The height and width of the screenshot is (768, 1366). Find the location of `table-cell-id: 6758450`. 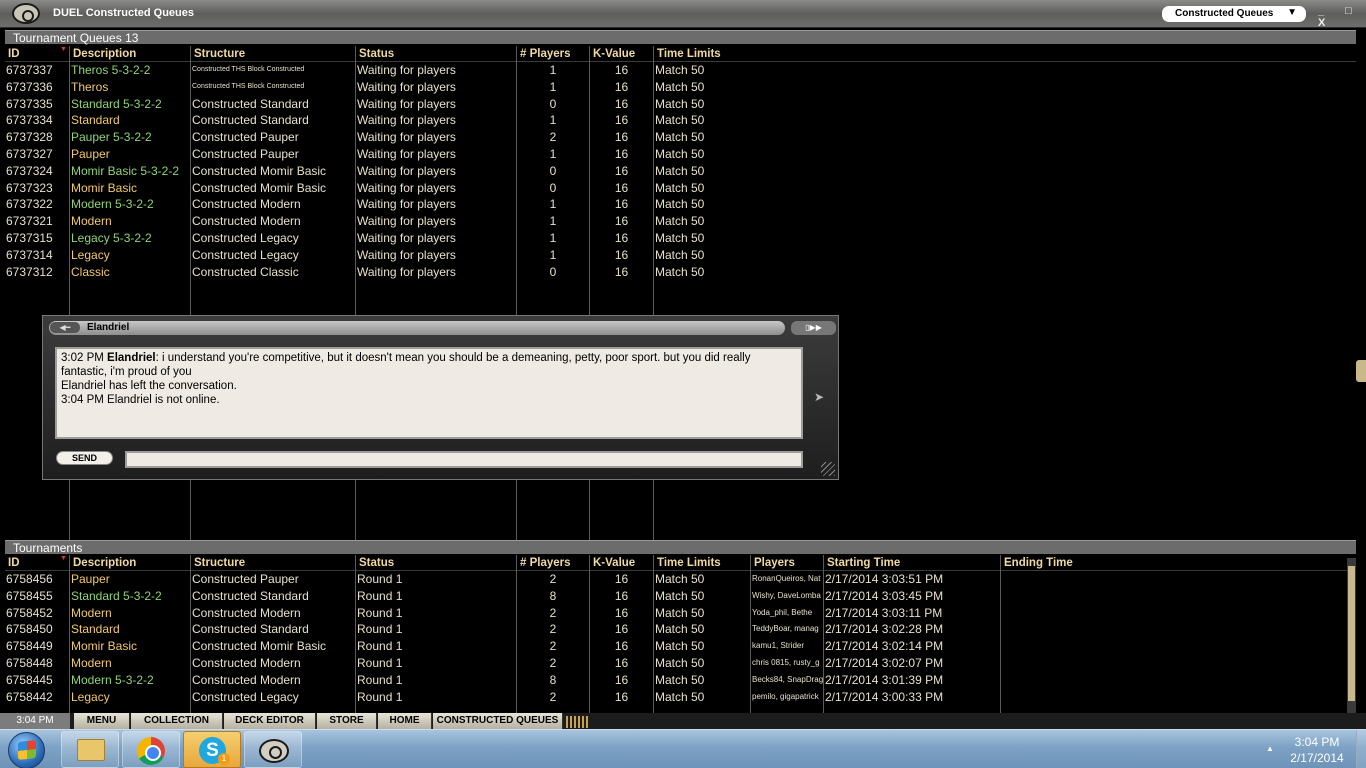

table-cell-id: 6758450 is located at coordinates (37, 629).